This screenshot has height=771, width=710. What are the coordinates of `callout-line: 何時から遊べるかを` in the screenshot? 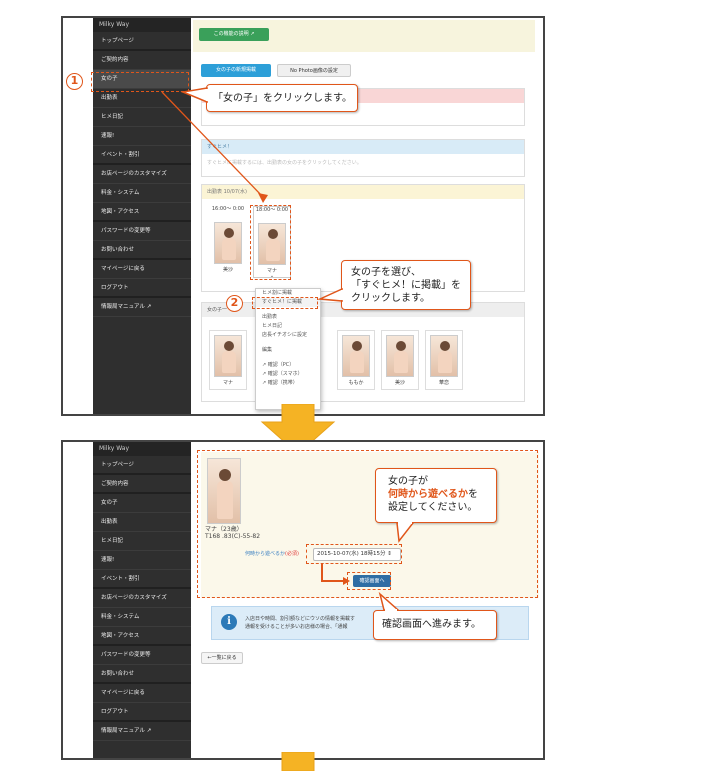 It's located at (436, 494).